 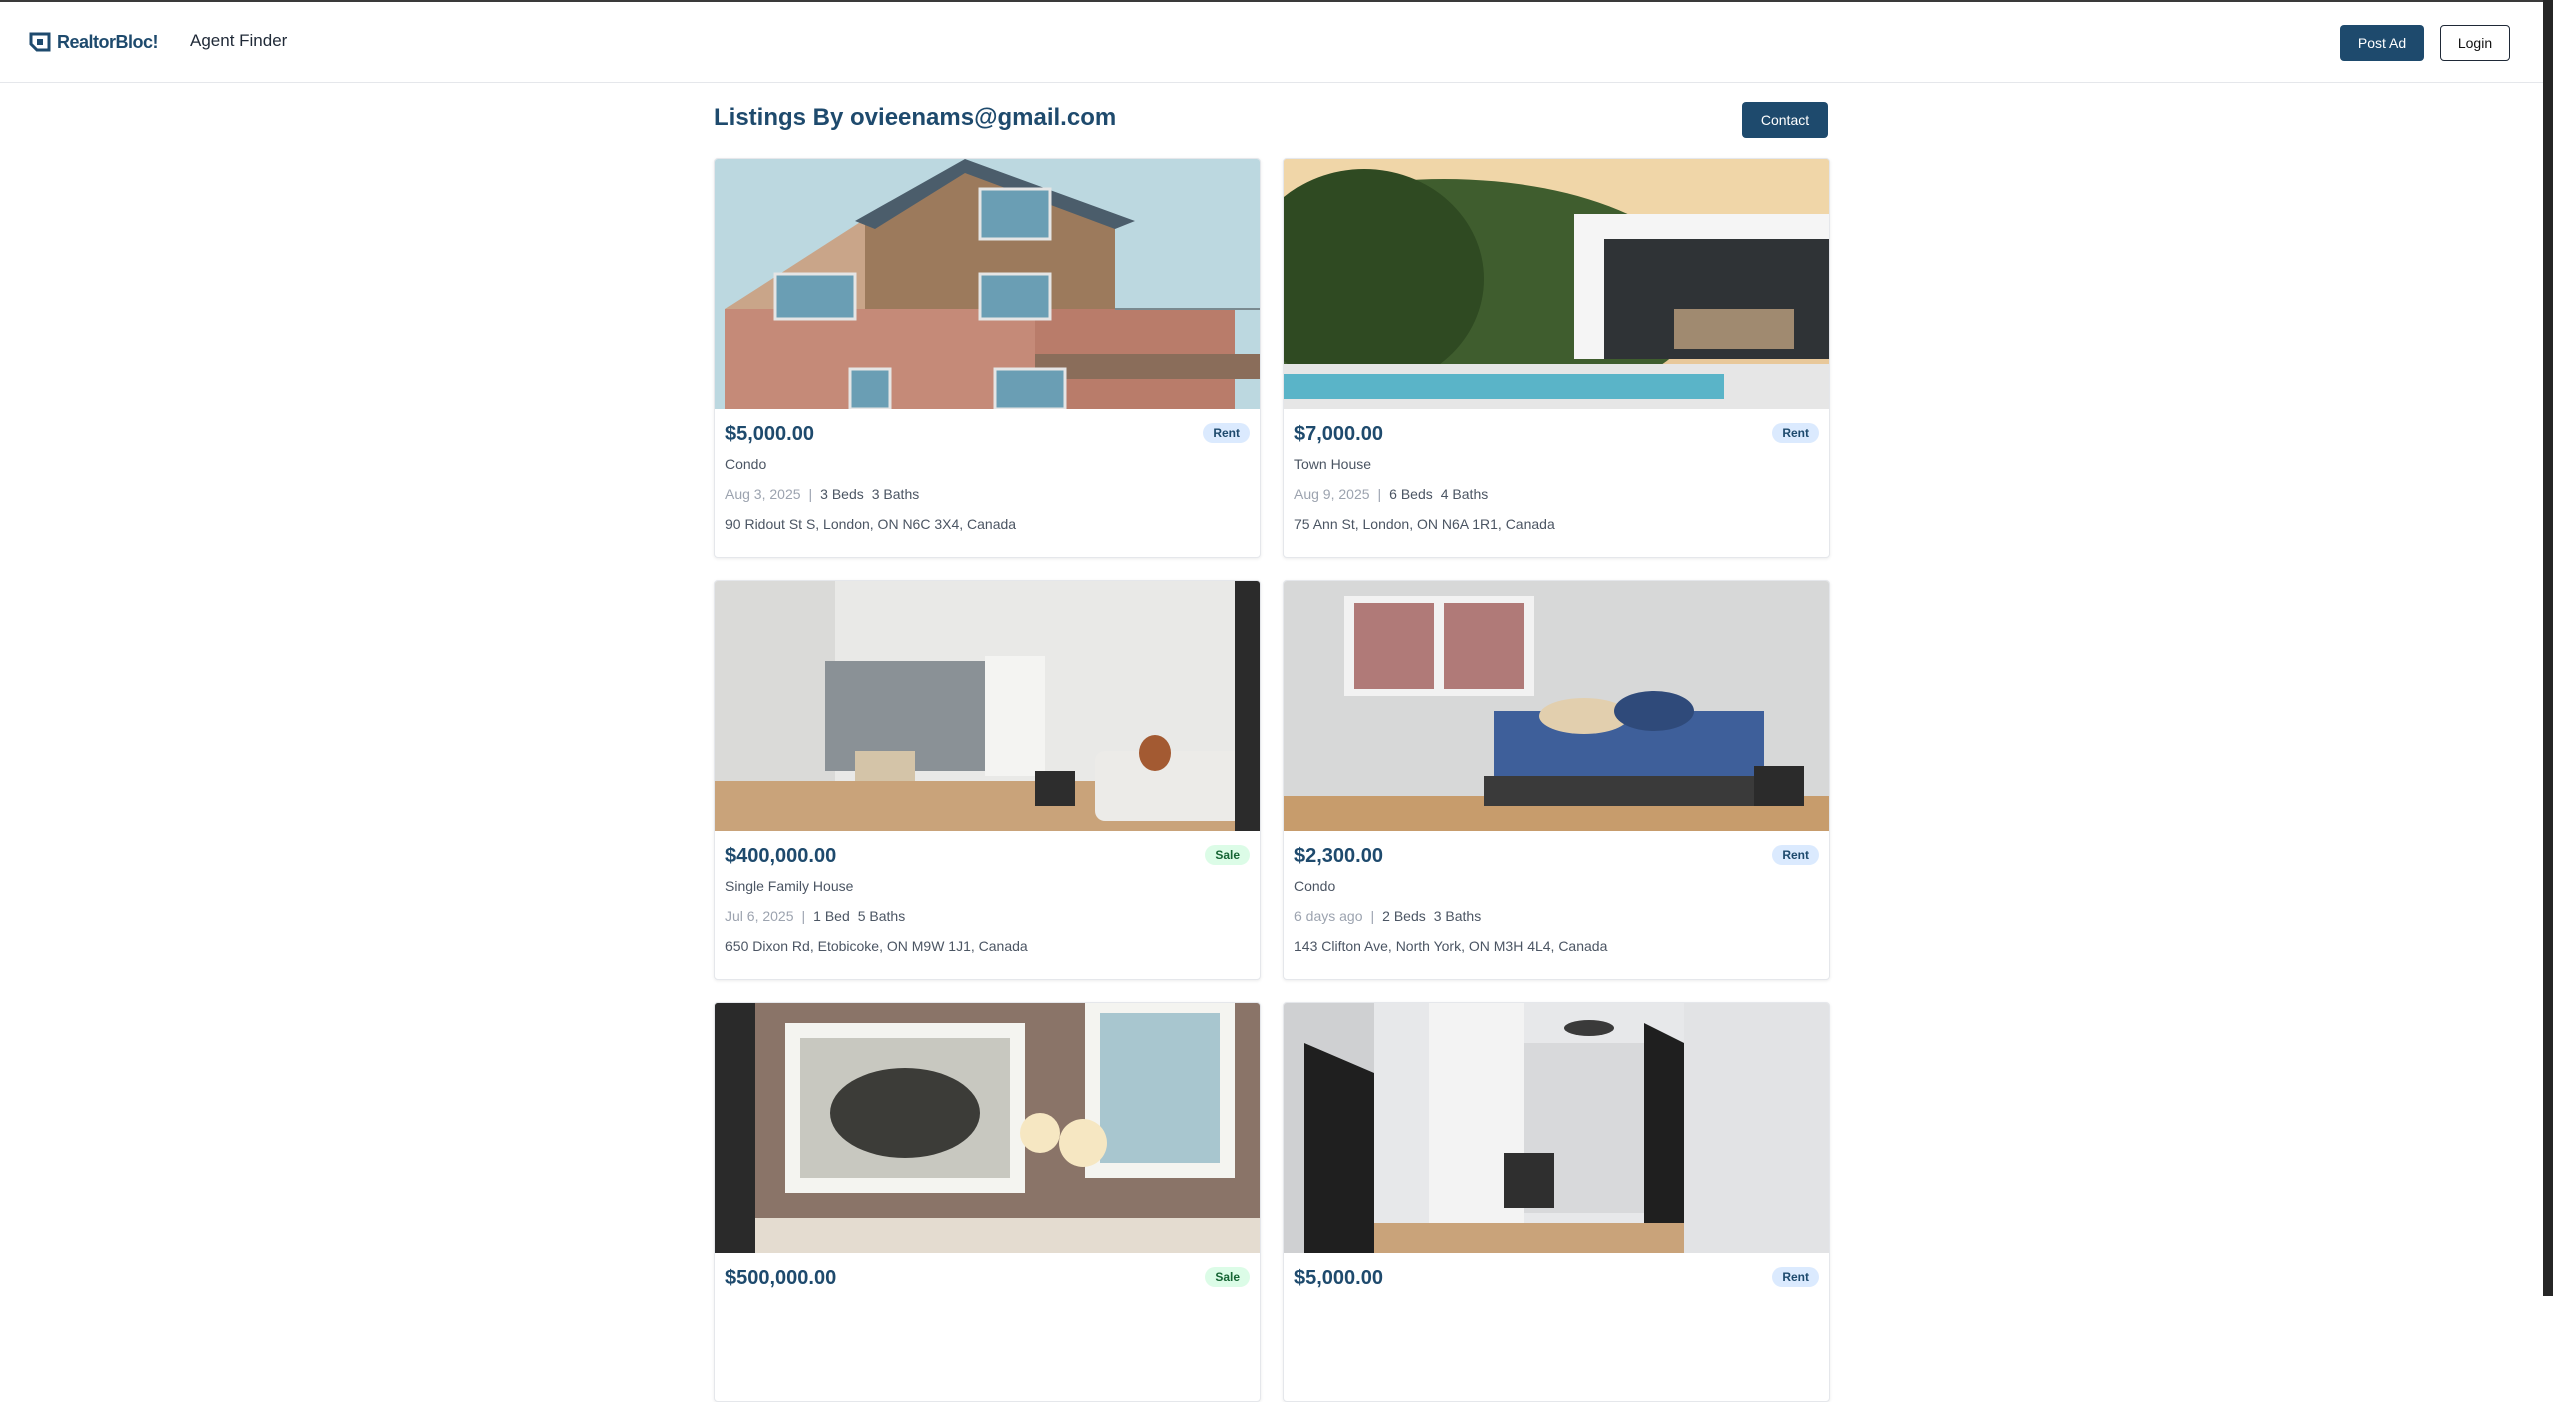 I want to click on bedroom-photo, so click(x=1556, y=706).